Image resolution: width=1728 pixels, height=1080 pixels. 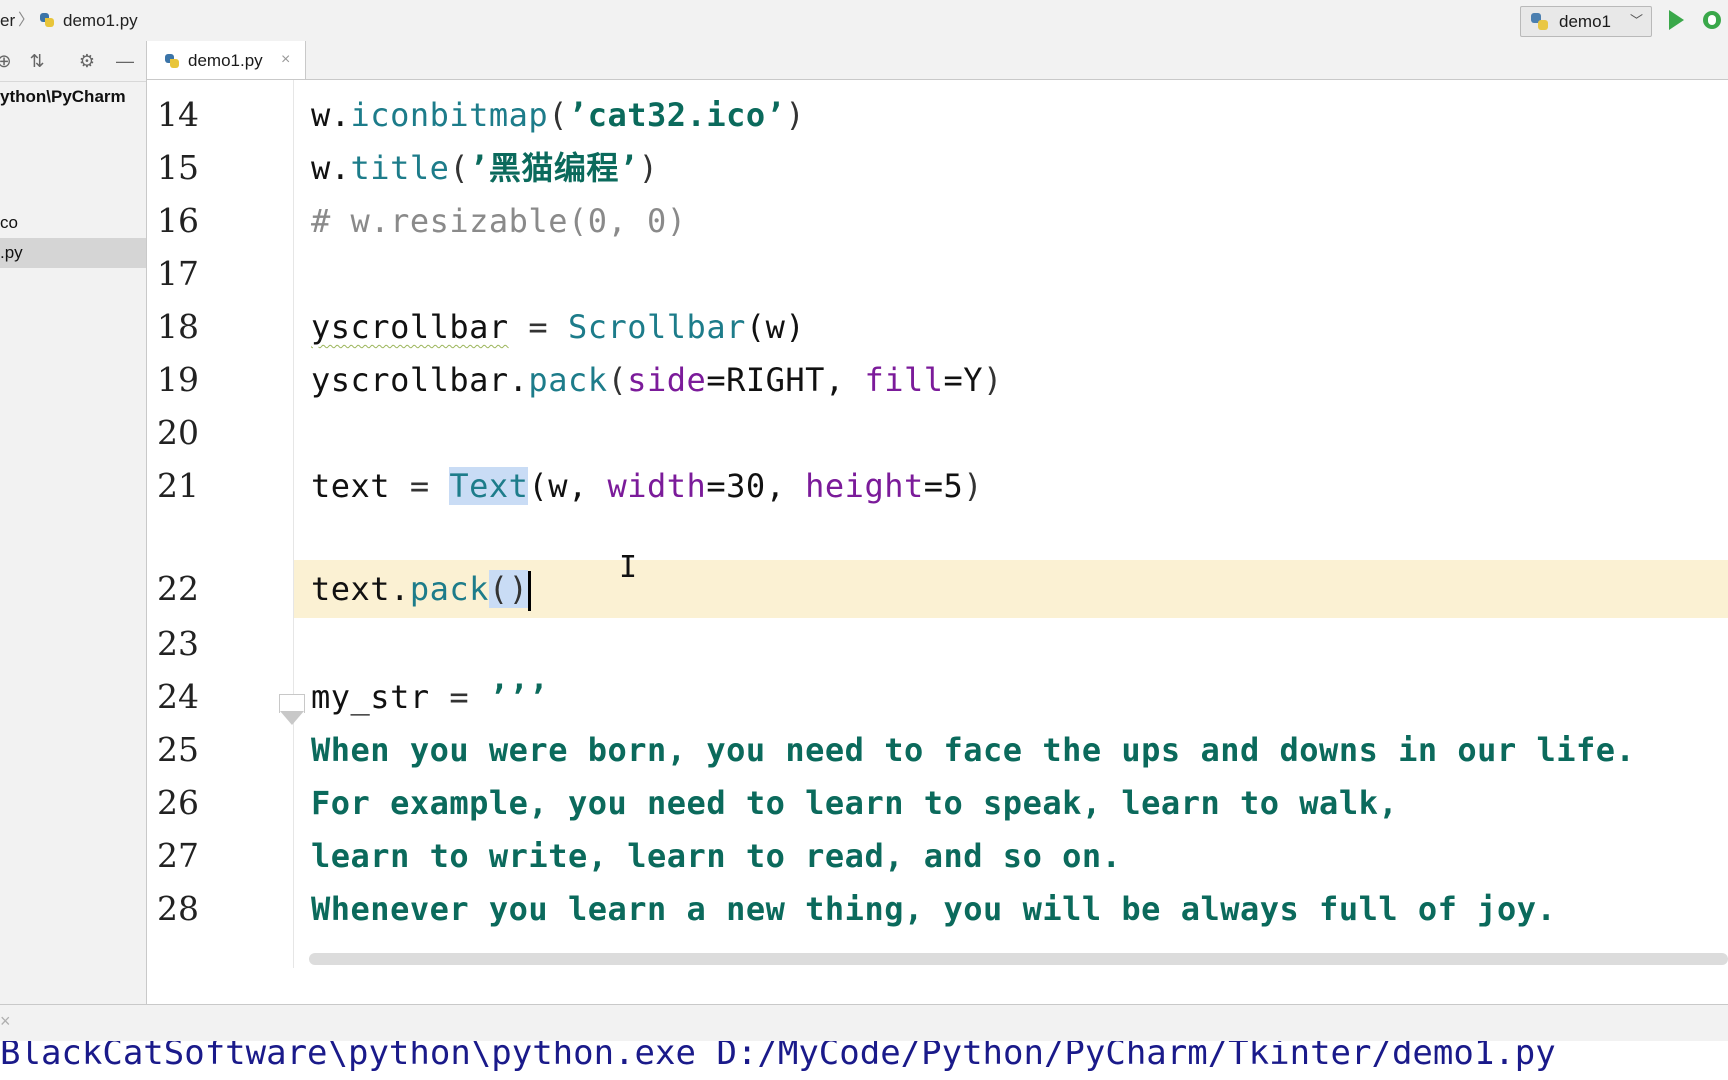 What do you see at coordinates (1712, 20) in the screenshot?
I see `debug-icon` at bounding box center [1712, 20].